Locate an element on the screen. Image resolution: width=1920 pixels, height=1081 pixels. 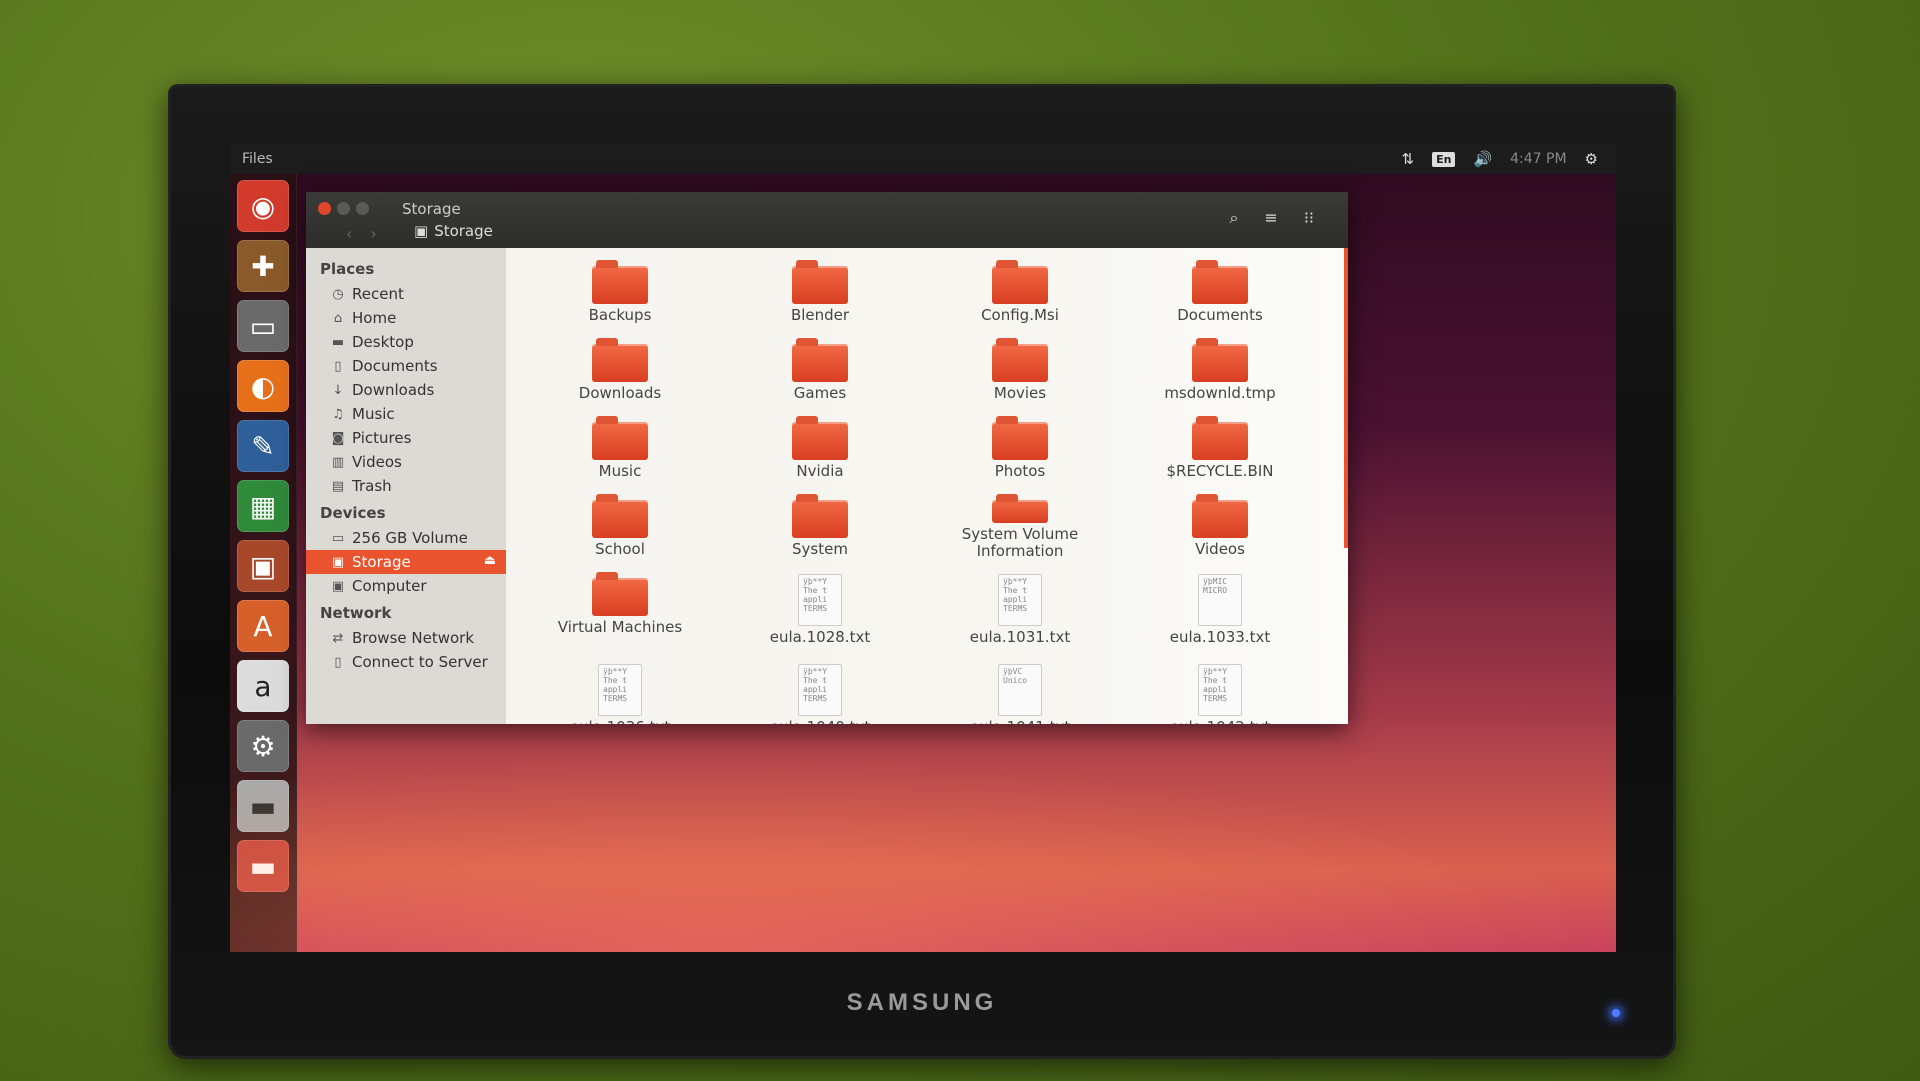
file-label: eula.1033.txt is located at coordinates (1220, 637).